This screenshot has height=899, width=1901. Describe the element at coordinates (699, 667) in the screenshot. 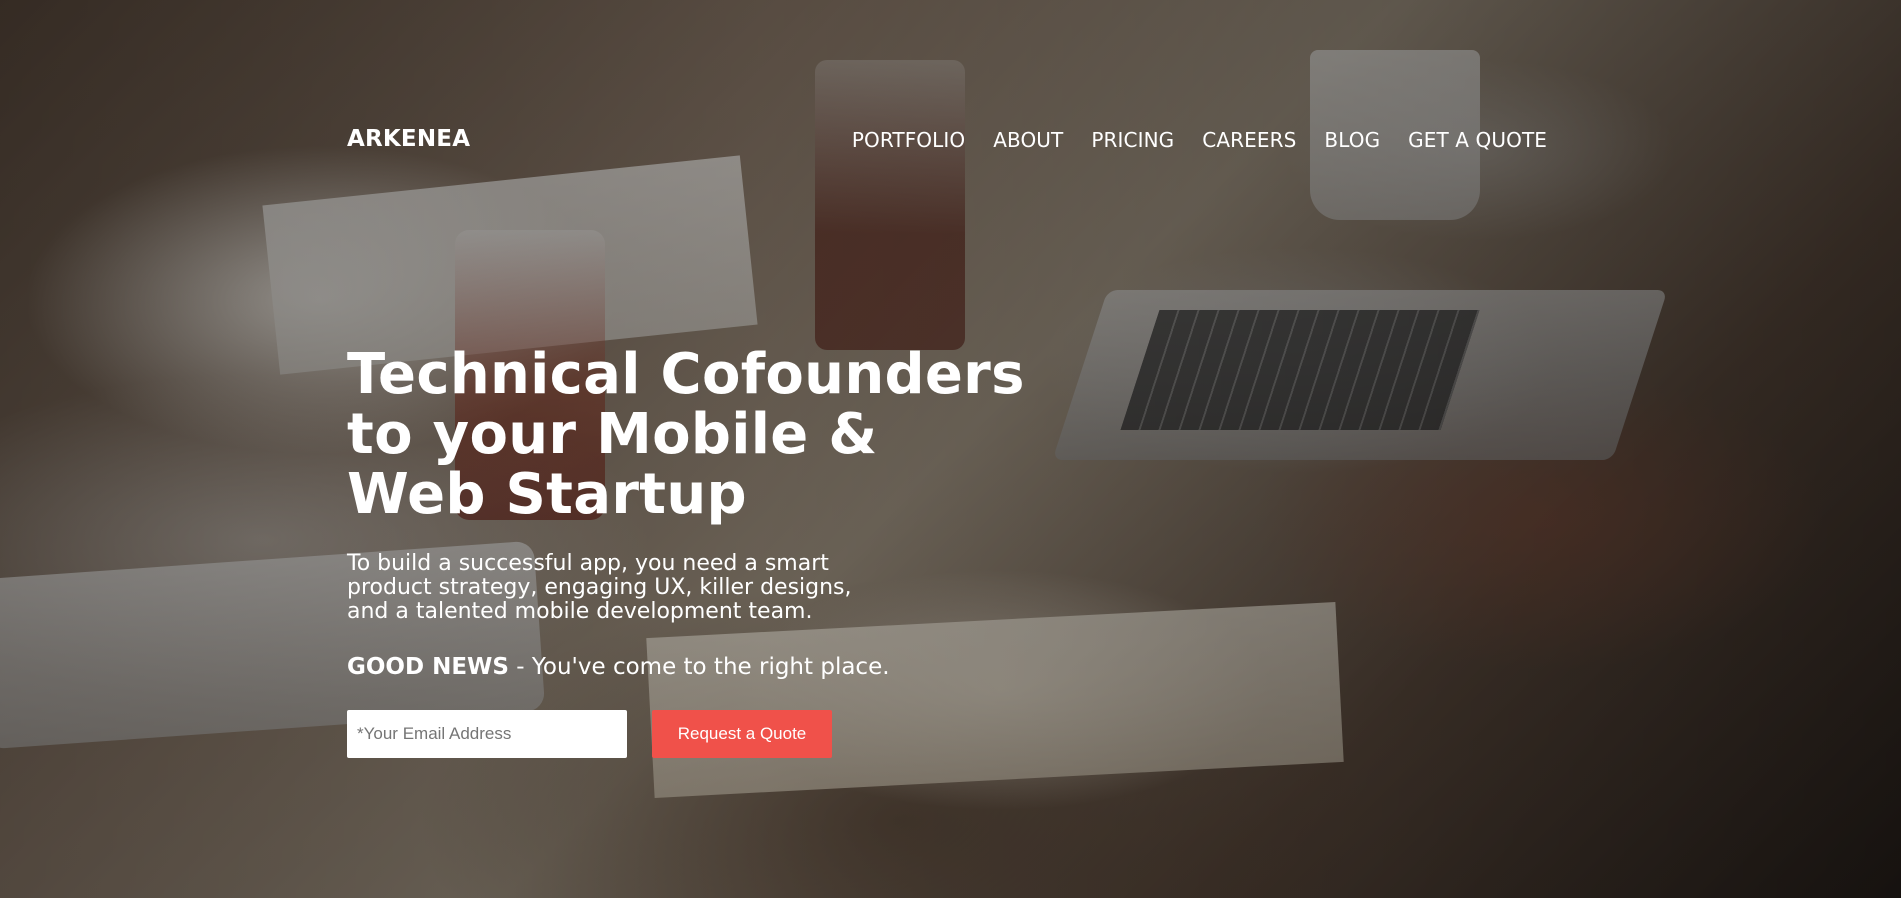

I see `good-news-rest: - You've come to the right place.` at that location.